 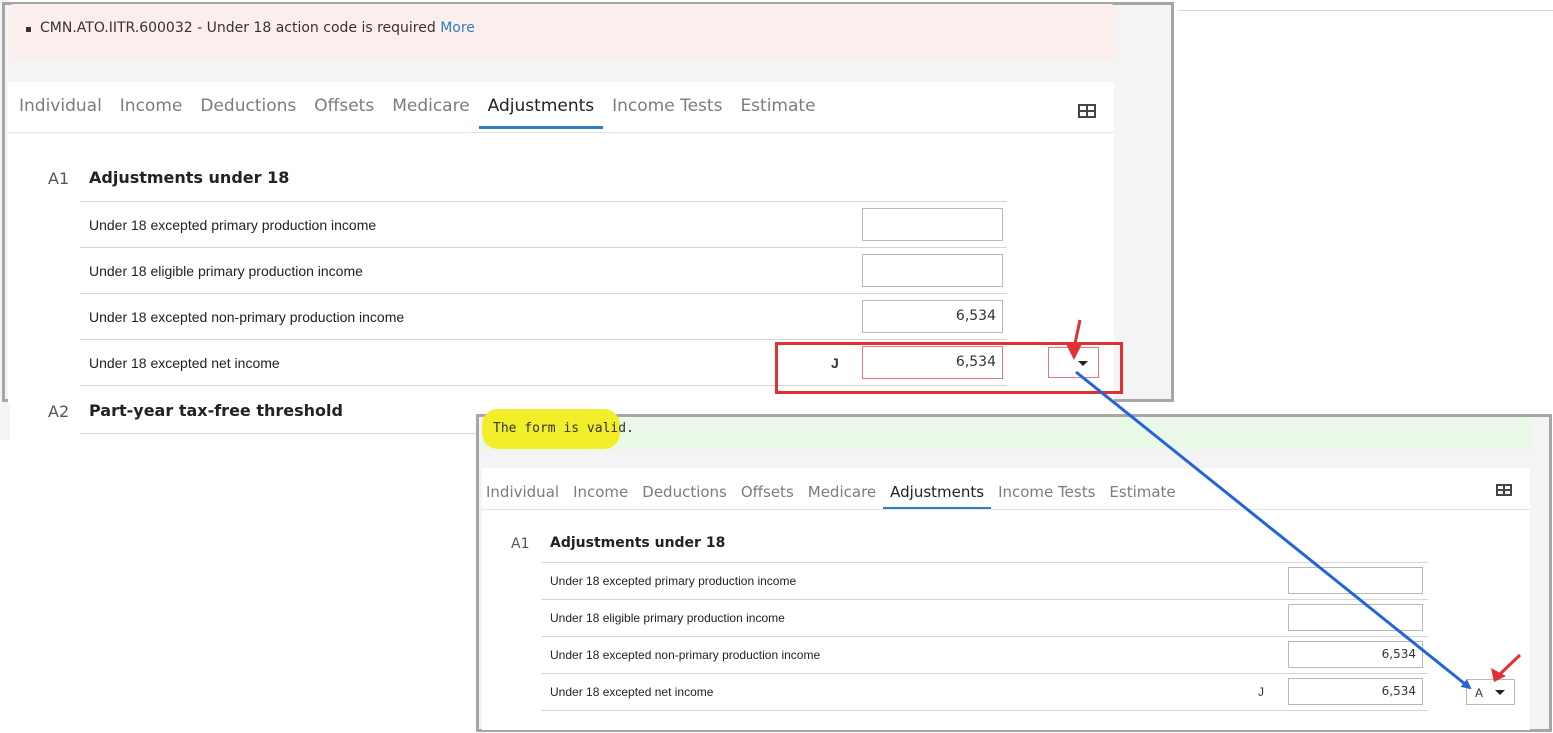 I want to click on red-arrow-bottom, so click(x=1506, y=667).